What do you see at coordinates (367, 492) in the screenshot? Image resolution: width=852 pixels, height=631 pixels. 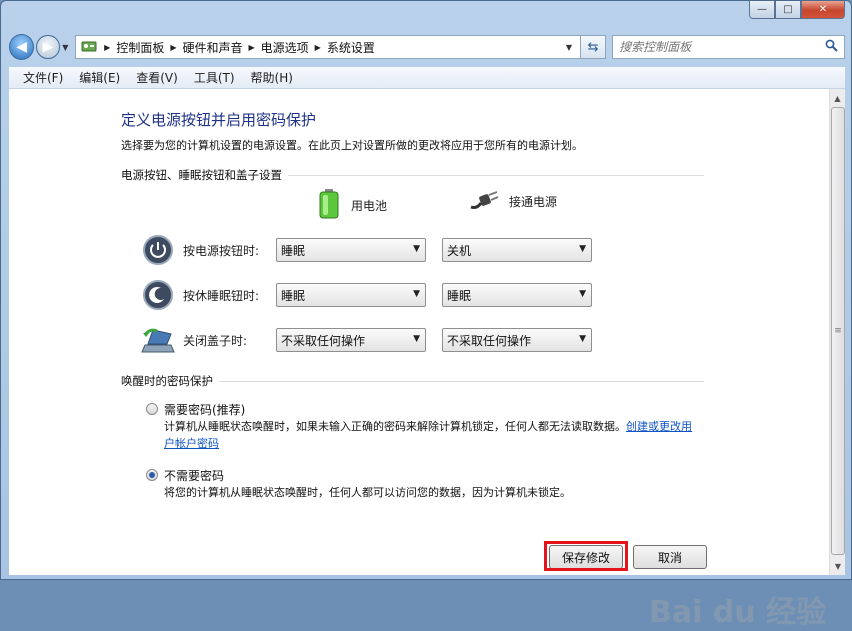 I see `option-description: 将您的计算机从睡眠状态唤醒时，任何人都可以访问您的数据，因为计算机未锁定。` at bounding box center [367, 492].